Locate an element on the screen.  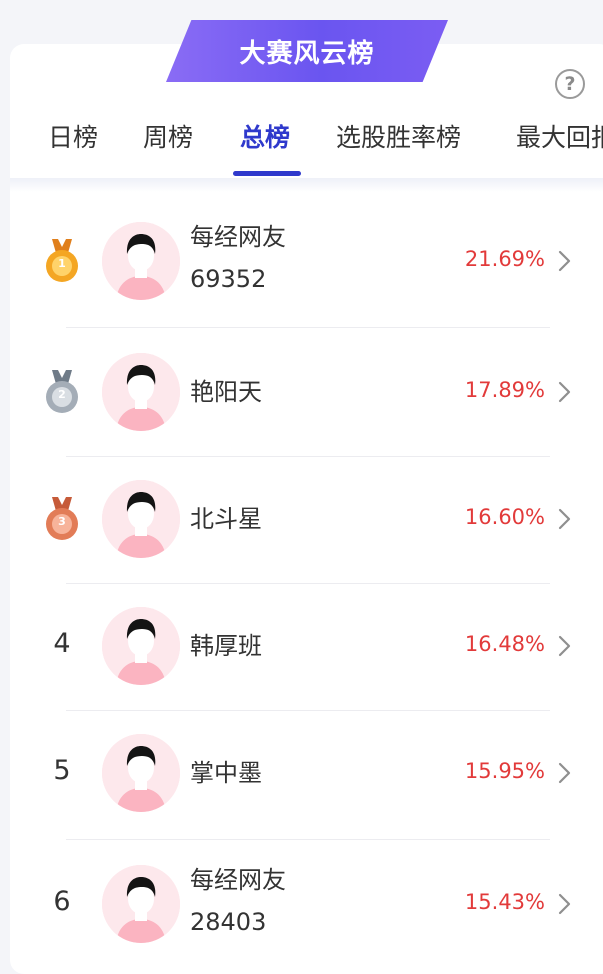
win-rate: 17.89% is located at coordinates (504, 390).